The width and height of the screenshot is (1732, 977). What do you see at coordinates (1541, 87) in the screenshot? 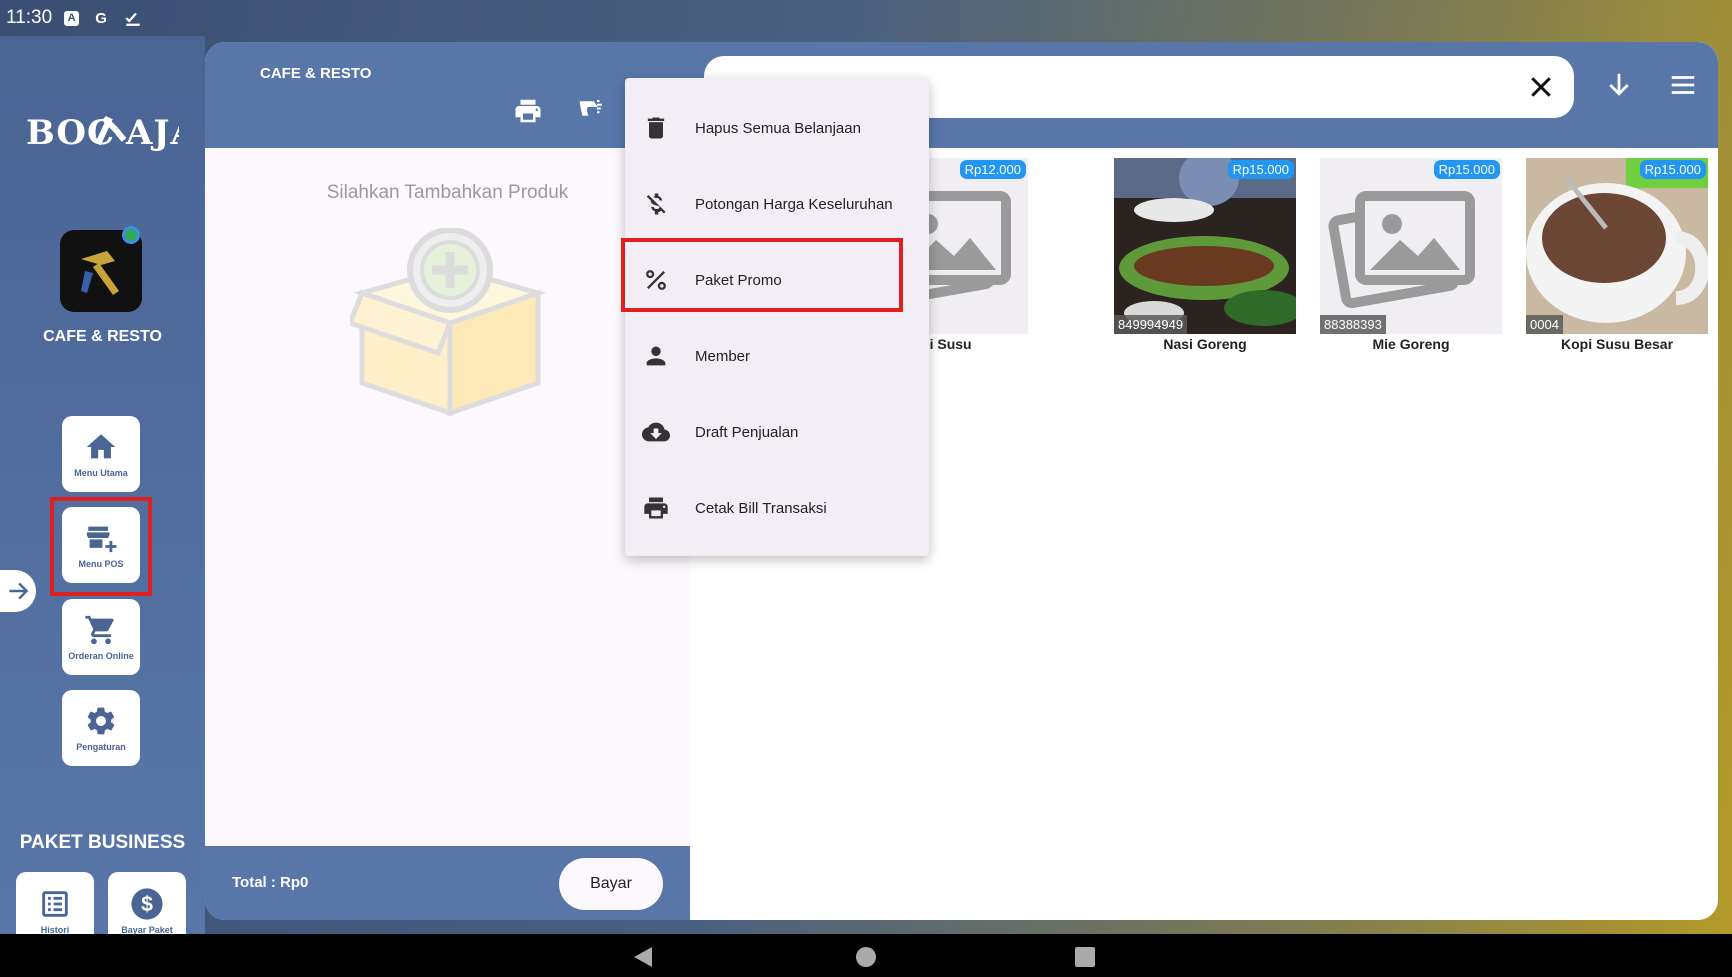
I see `close-icon` at bounding box center [1541, 87].